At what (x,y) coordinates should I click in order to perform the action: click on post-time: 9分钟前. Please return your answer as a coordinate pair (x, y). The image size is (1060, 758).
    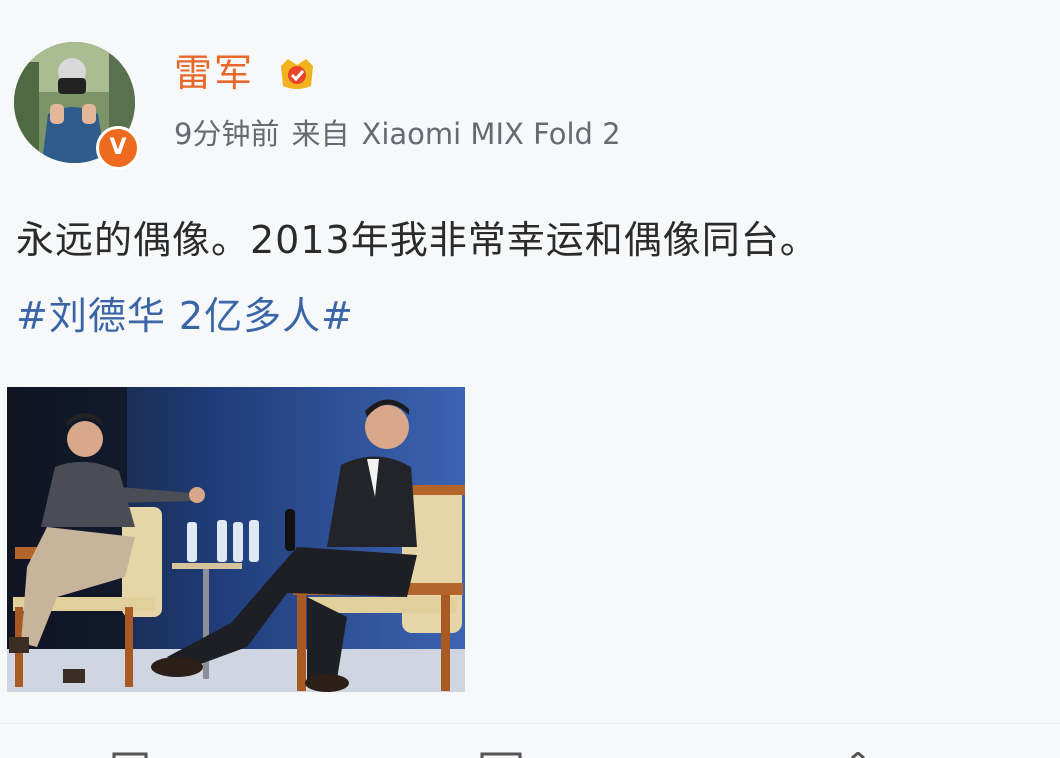
    Looking at the image, I should click on (226, 134).